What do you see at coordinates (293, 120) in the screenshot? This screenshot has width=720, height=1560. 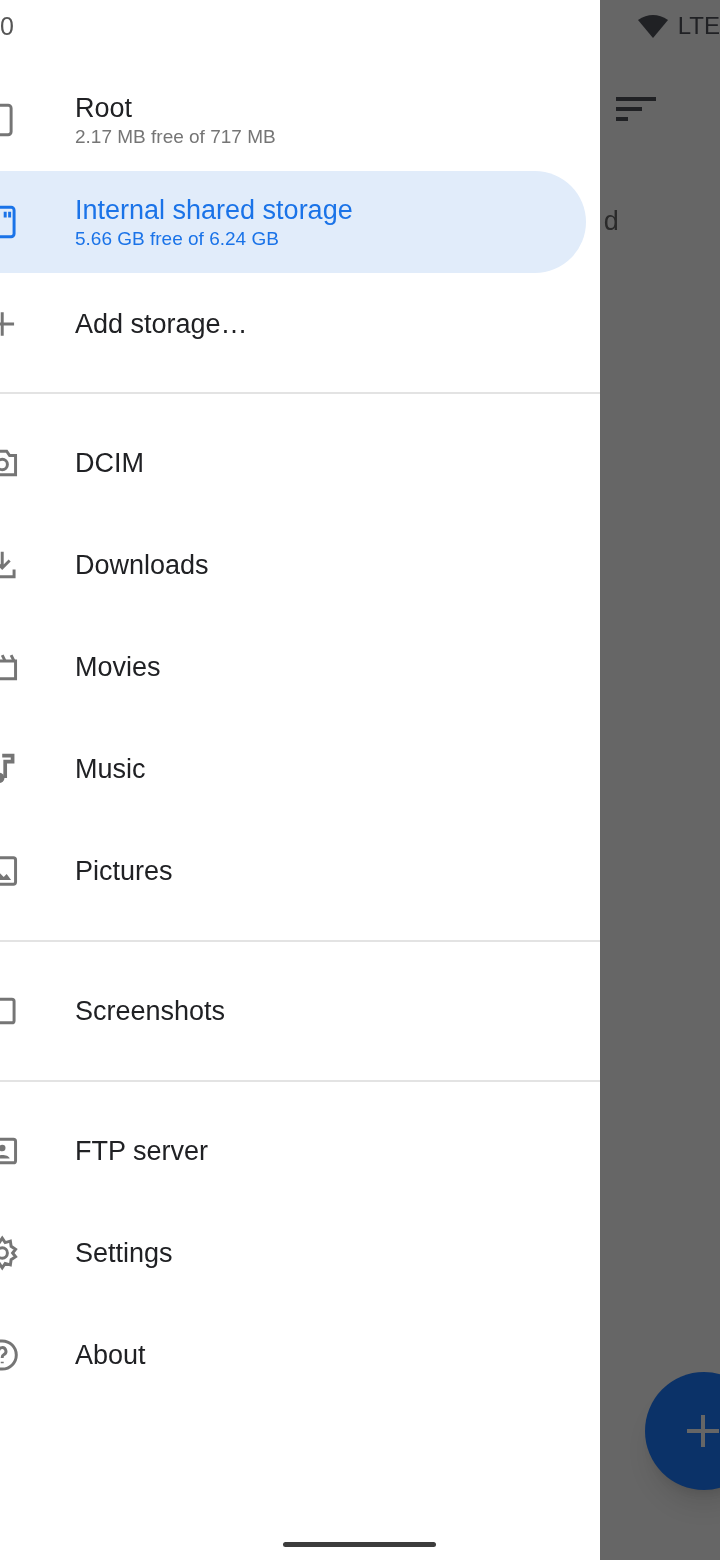 I see `drawer-item: Root 2.17 MB free of 717 MB` at bounding box center [293, 120].